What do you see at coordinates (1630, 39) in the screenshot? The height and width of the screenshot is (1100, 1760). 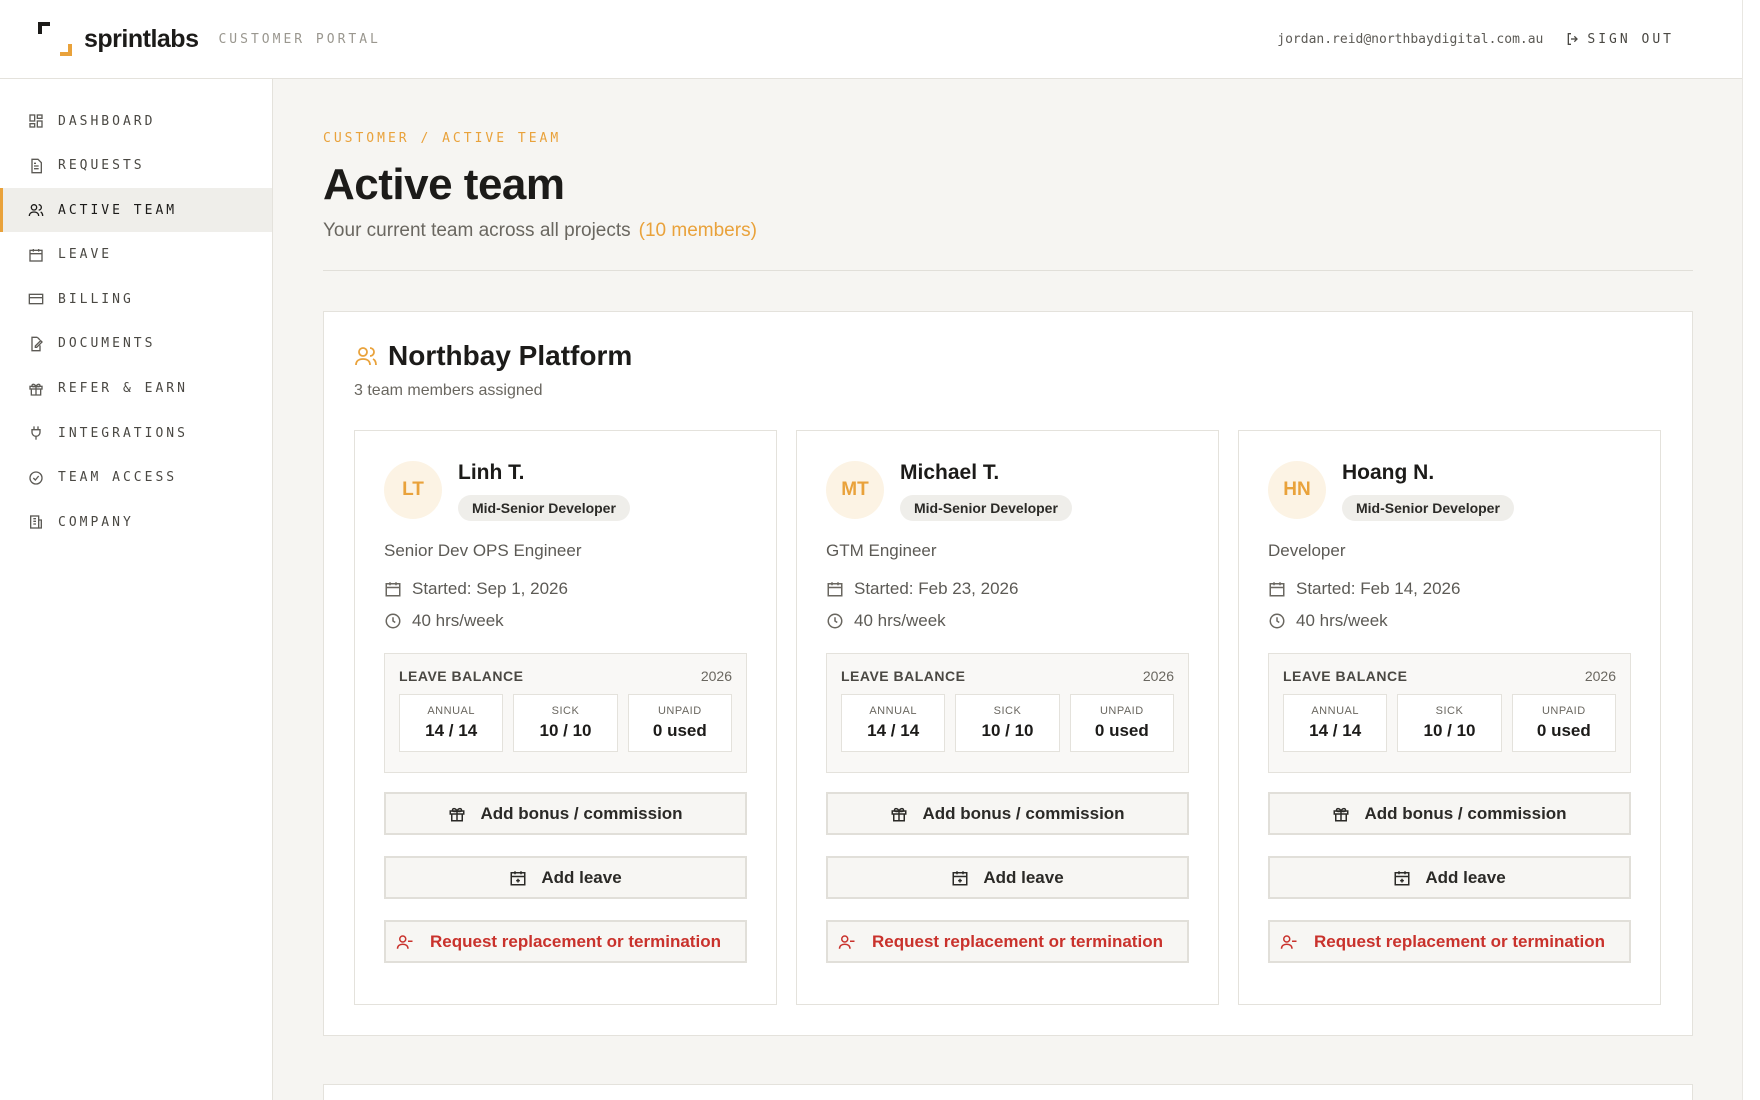 I see `sign-out-label: SIGN OUT` at bounding box center [1630, 39].